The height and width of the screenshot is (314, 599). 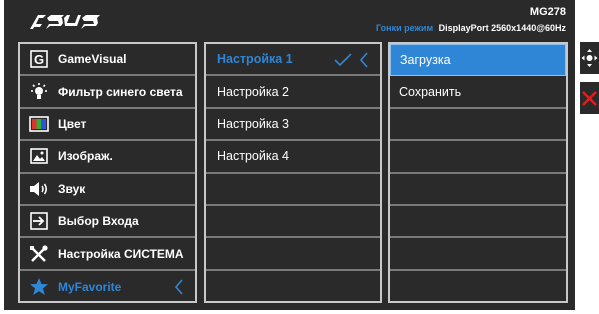 I want to click on submenu-item-label: Настройка 1, so click(x=255, y=59).